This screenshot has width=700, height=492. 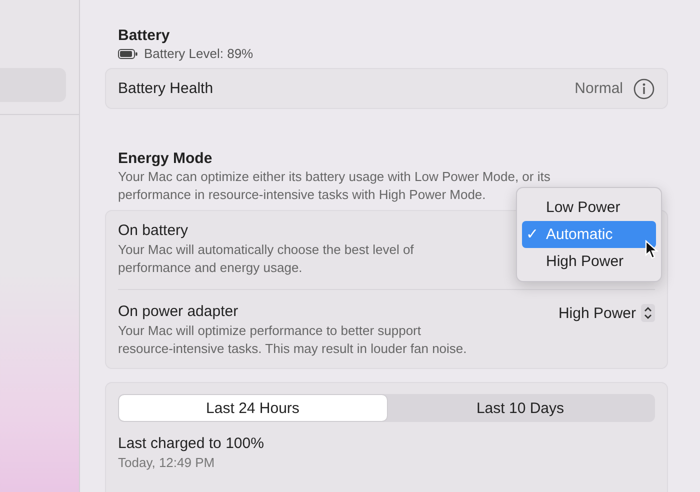 I want to click on row-description: Your Mac will optimize performance to better support resource-intensive tasks. This may result in louder fan noise., so click(x=293, y=340).